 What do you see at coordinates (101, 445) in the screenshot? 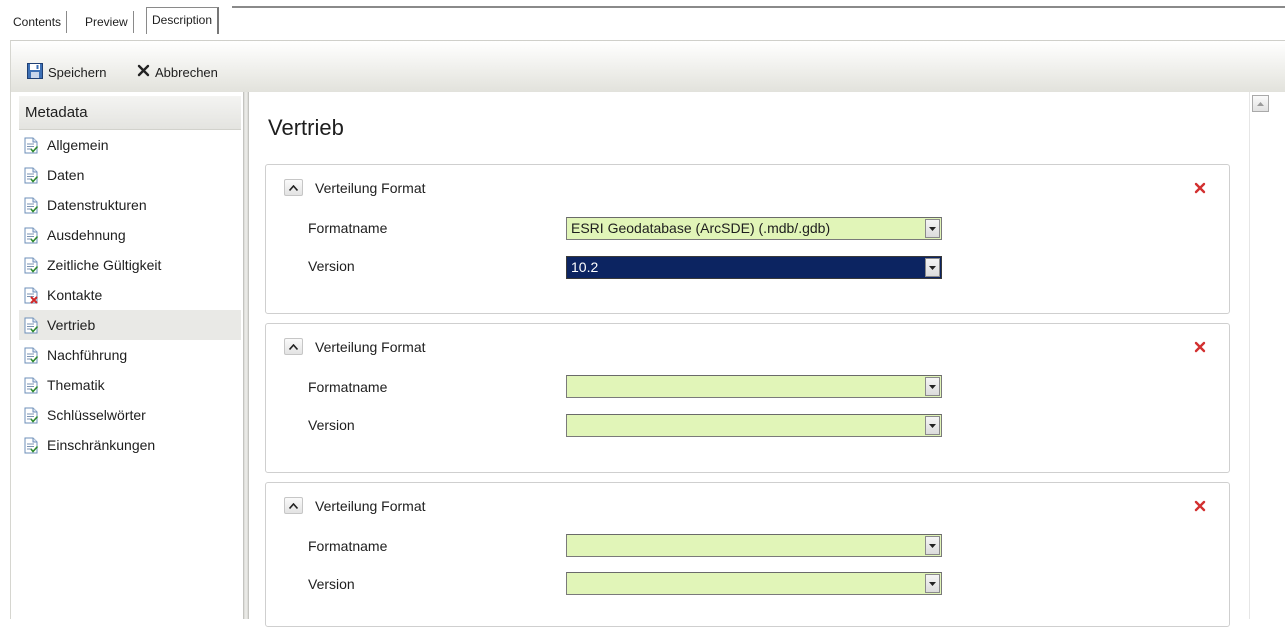
I see `sidebar-item-label: Einschränkungen` at bounding box center [101, 445].